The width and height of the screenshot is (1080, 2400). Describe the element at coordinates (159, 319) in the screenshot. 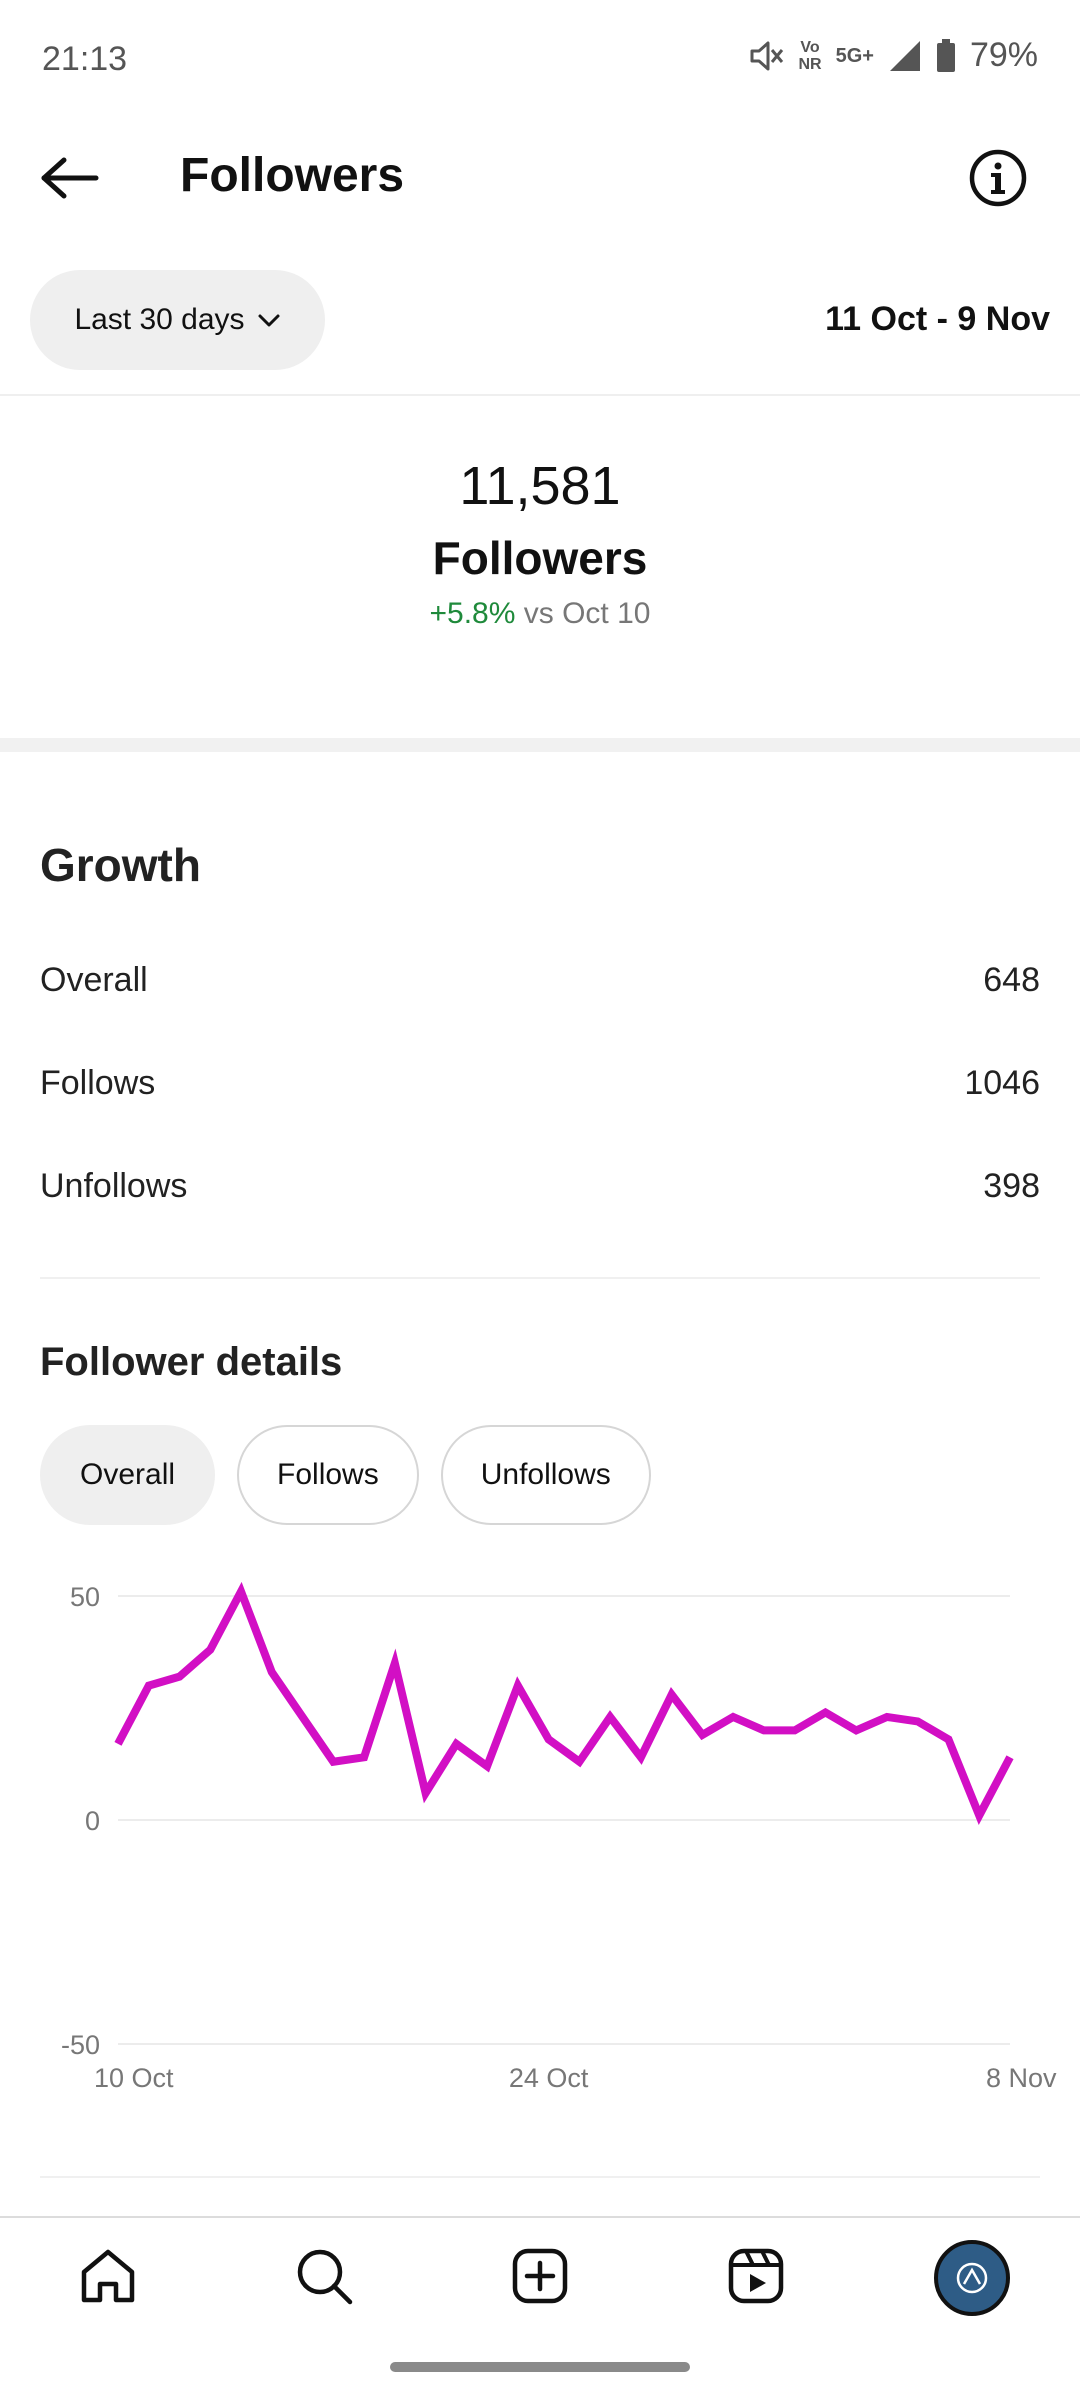

I see `range-label: Last 30 days` at that location.